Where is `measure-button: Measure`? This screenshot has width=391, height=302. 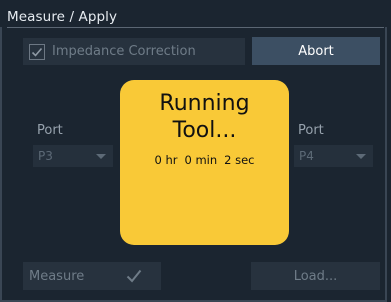
measure-button: Measure is located at coordinates (92, 276).